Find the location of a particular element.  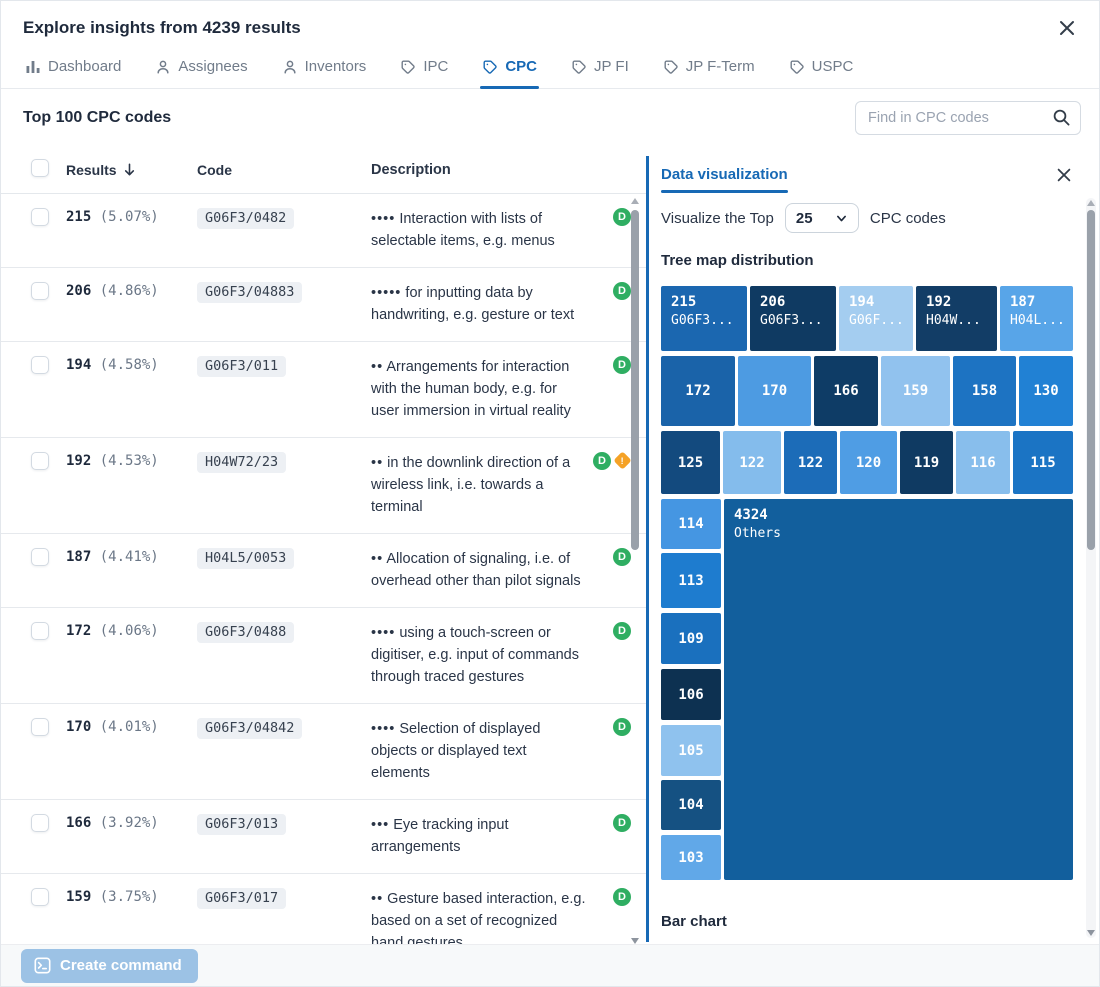

panel-scroll-down-arrow is located at coordinates (1091, 933).